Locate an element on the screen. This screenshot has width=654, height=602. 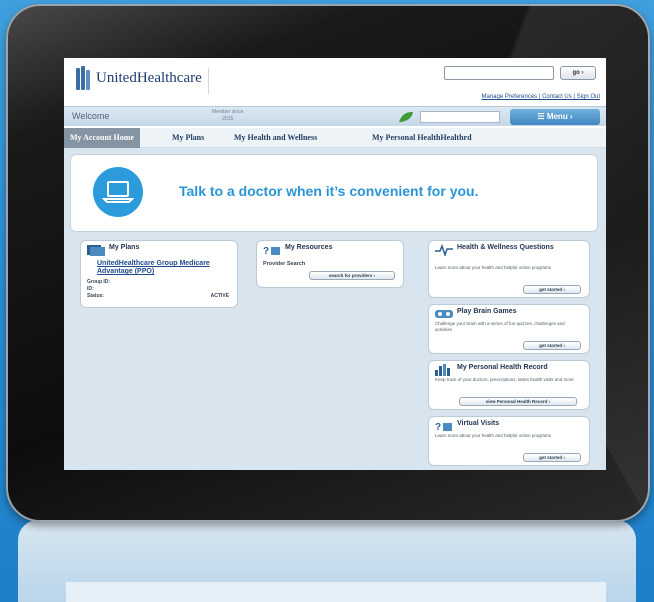
card-title: My Resources is located at coordinates (309, 247).